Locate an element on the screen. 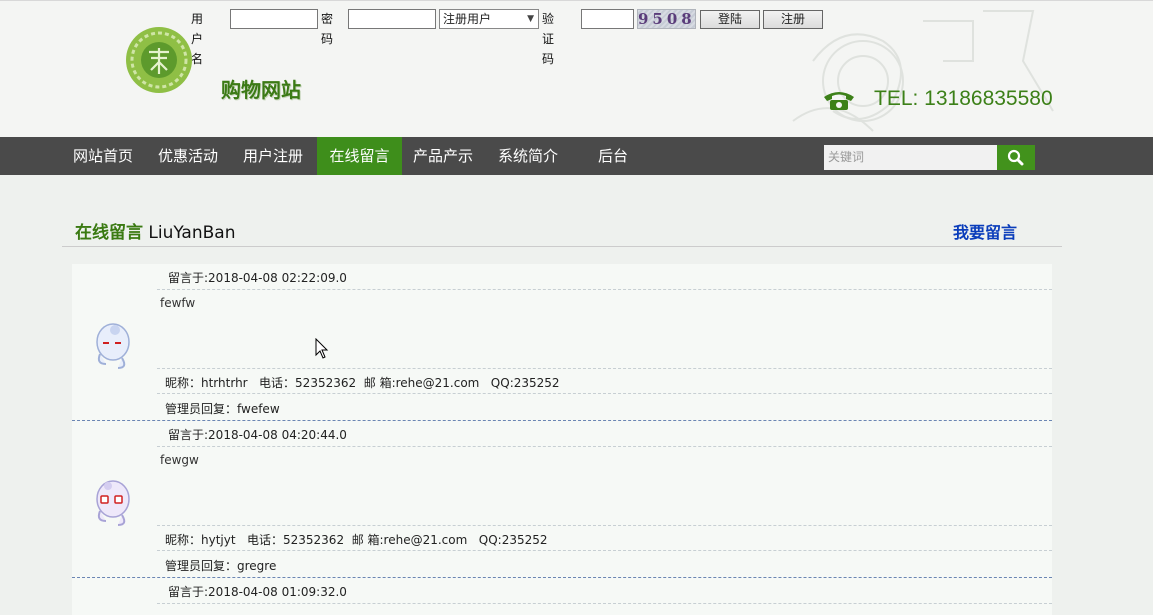 The width and height of the screenshot is (1153, 615). nav-guestbook: 在线留言 is located at coordinates (359, 156).